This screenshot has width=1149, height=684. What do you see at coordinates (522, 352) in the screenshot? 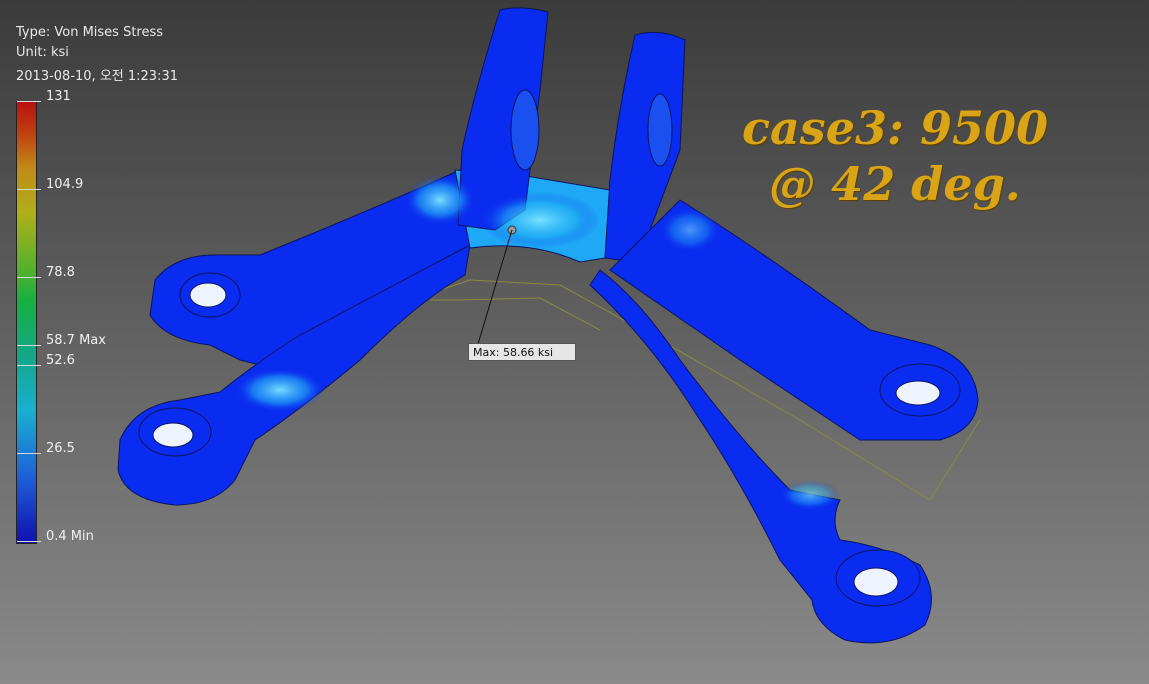
I see `max-value-callout: Max: 58.66 ksi` at bounding box center [522, 352].